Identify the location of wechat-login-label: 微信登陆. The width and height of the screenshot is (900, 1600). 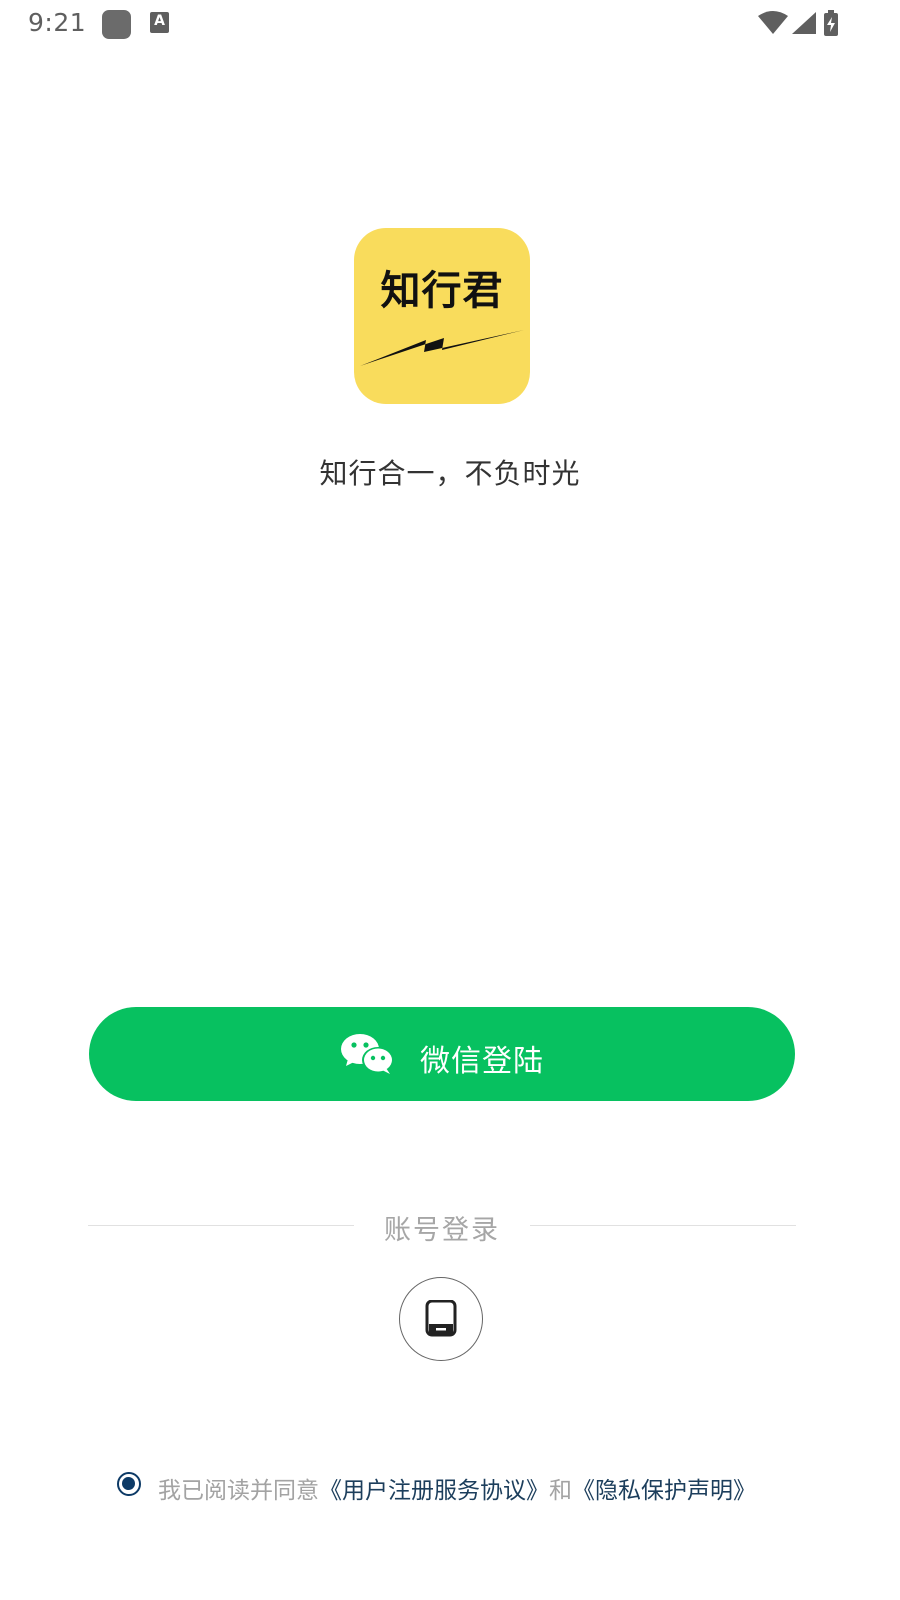
(482, 1061).